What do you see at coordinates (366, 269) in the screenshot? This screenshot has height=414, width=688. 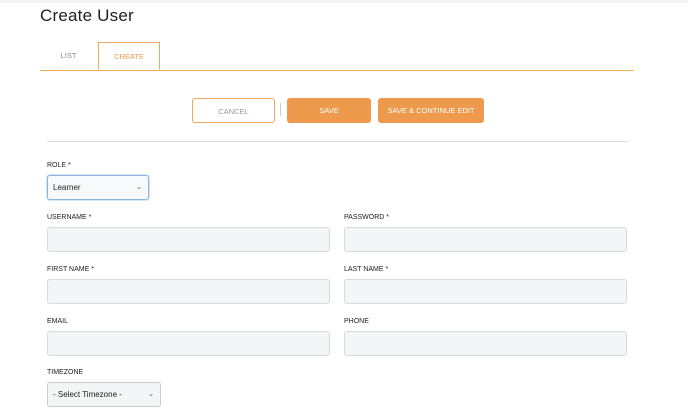 I see `last-name-label: LAST NAME *` at bounding box center [366, 269].